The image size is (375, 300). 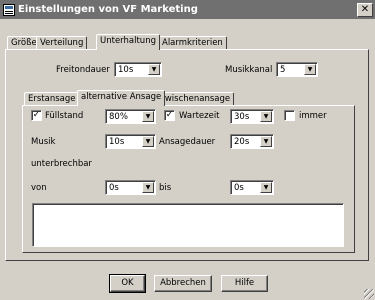 I want to click on musikkanal-value: 5, so click(x=283, y=70).